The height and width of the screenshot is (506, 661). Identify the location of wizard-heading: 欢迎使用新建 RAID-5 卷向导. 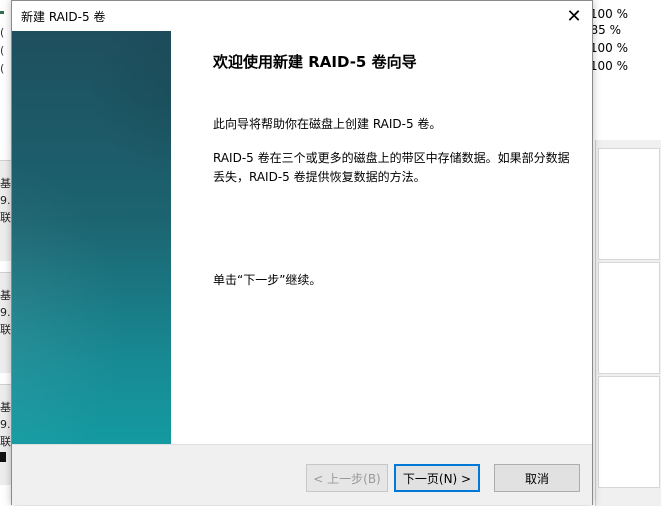
(315, 62).